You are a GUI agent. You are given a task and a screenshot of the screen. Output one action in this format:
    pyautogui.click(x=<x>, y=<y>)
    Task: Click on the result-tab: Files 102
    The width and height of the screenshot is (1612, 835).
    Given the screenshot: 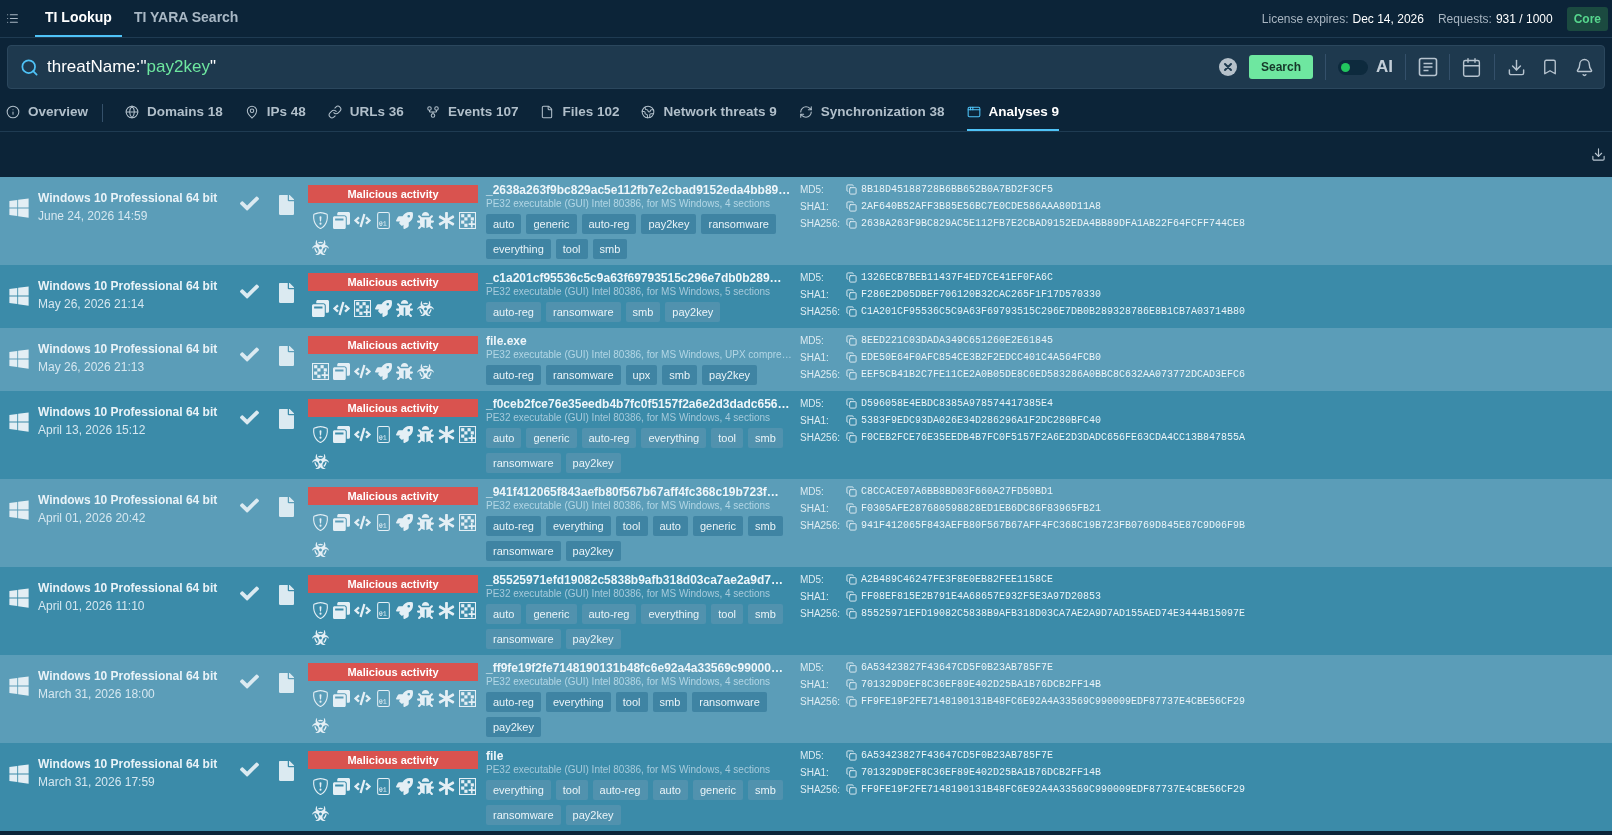 What is the action you would take?
    pyautogui.click(x=580, y=113)
    